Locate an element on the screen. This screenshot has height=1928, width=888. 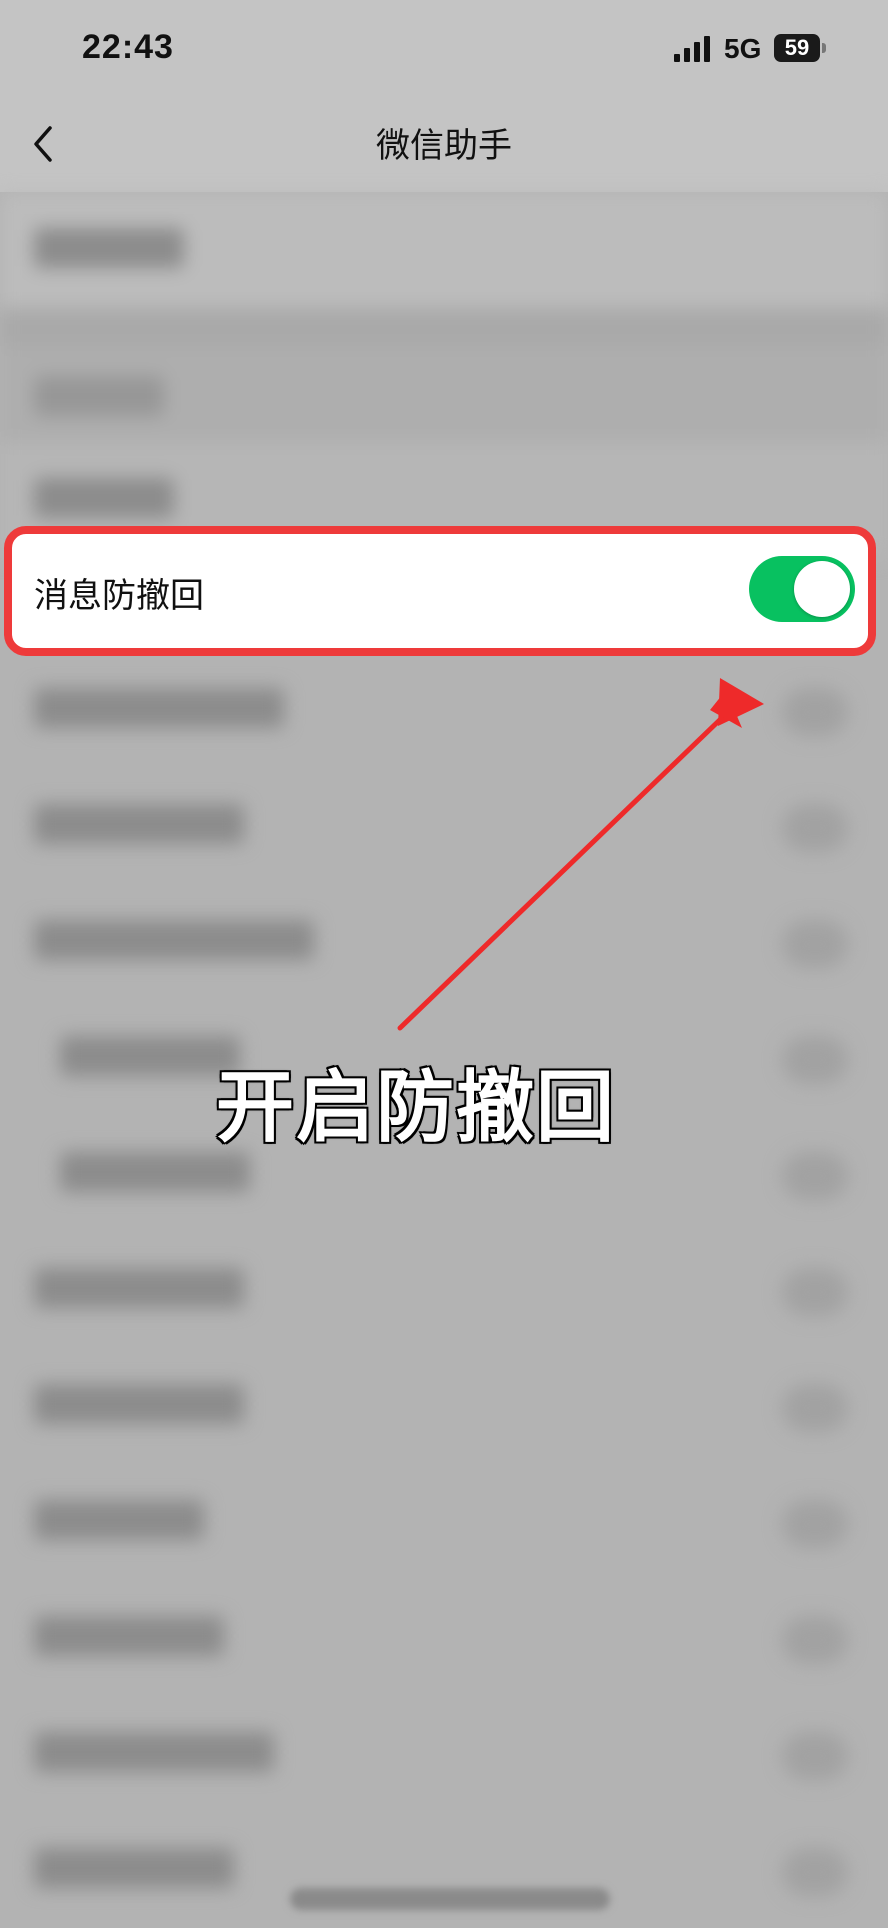
annotation-arrow-icon is located at coordinates (580, 854).